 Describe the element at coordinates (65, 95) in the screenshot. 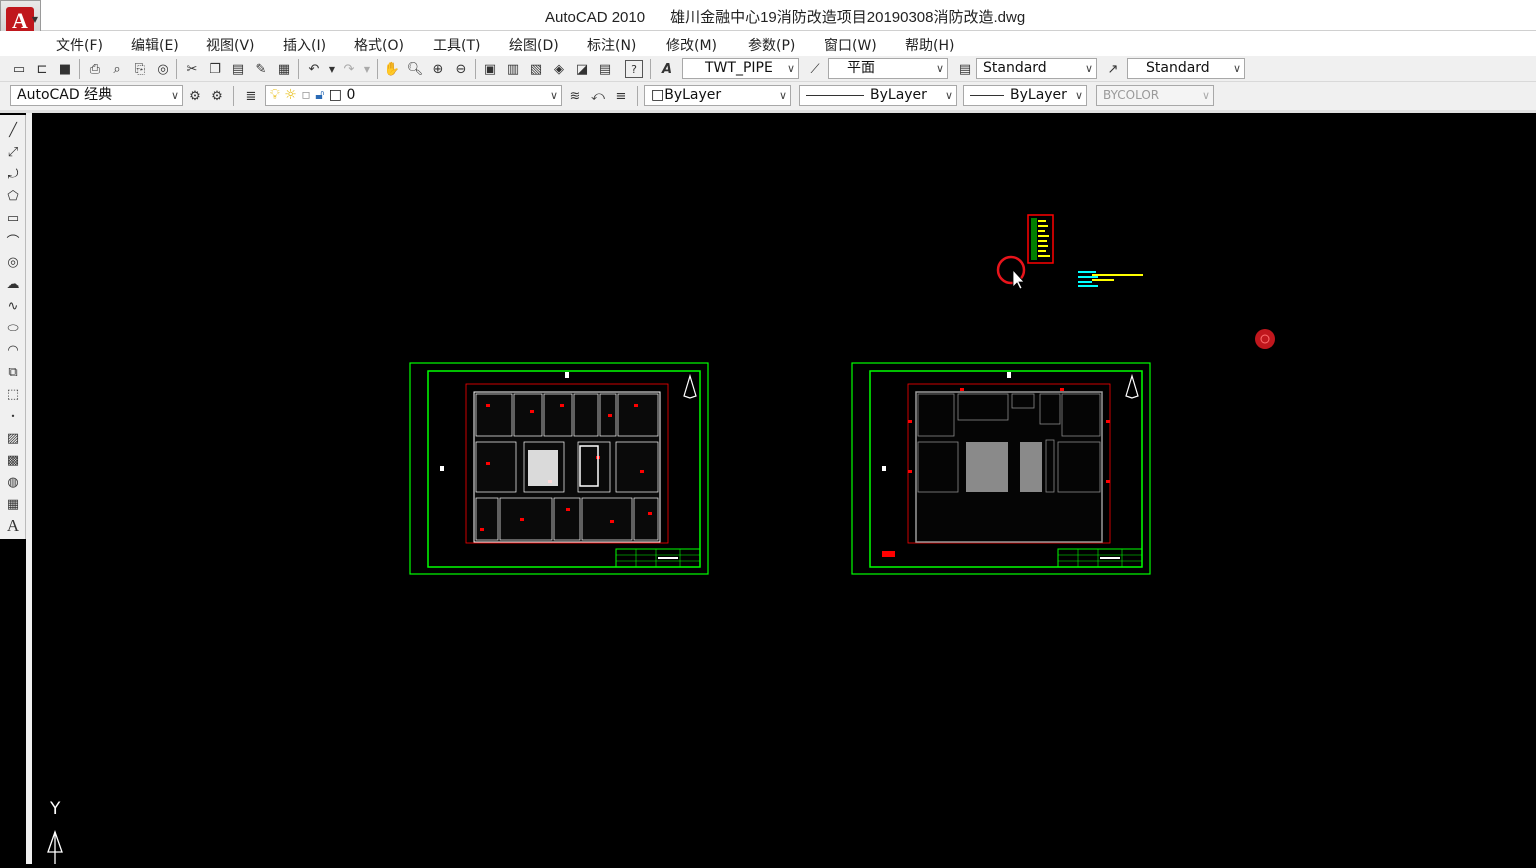

I see `workspace-value: AutoCAD 经典` at that location.